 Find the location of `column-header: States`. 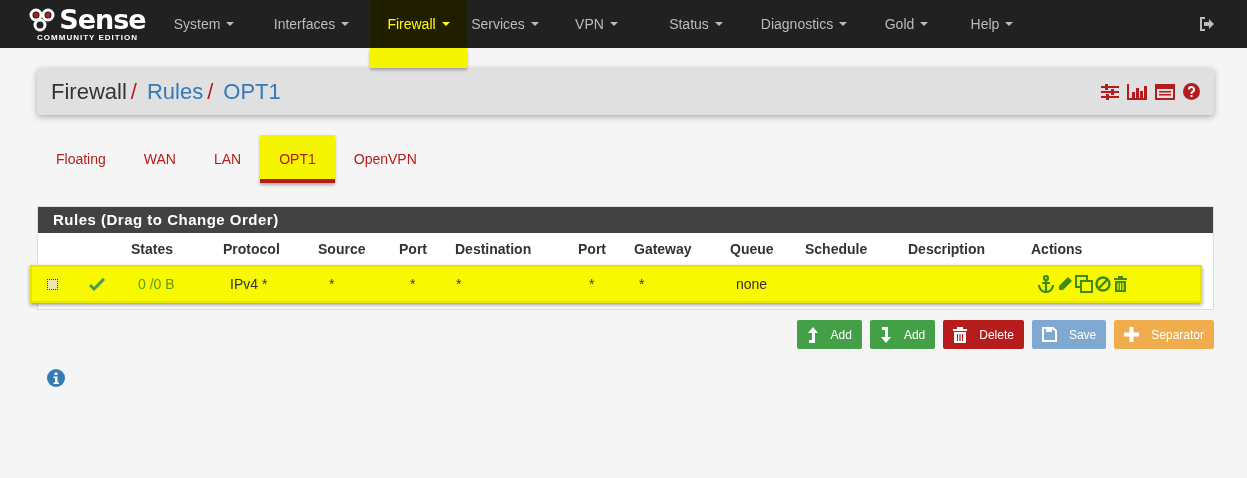

column-header: States is located at coordinates (153, 249).